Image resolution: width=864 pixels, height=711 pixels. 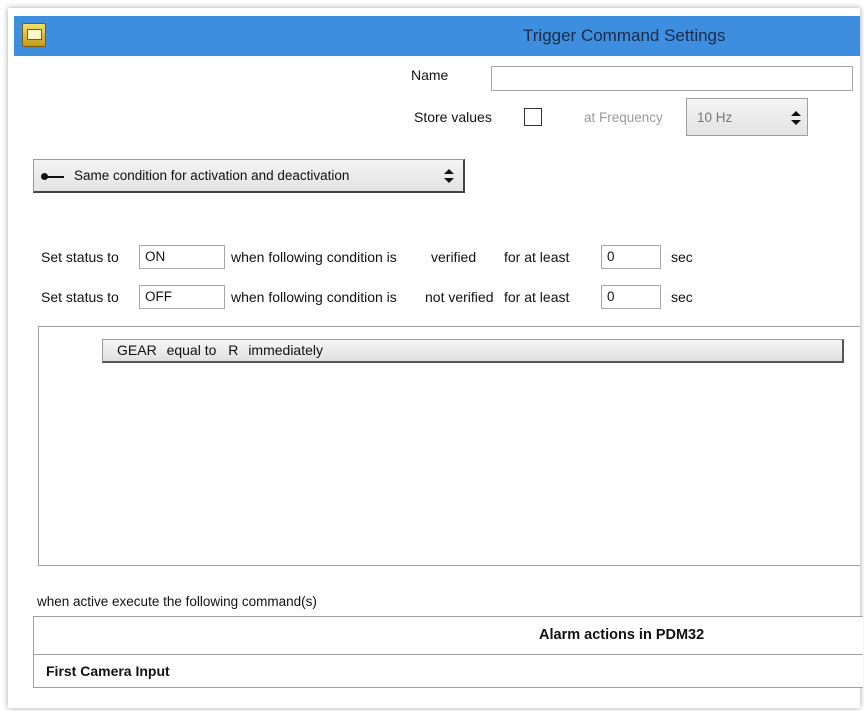 I want to click on row1-status-input: ON, so click(x=182, y=257).